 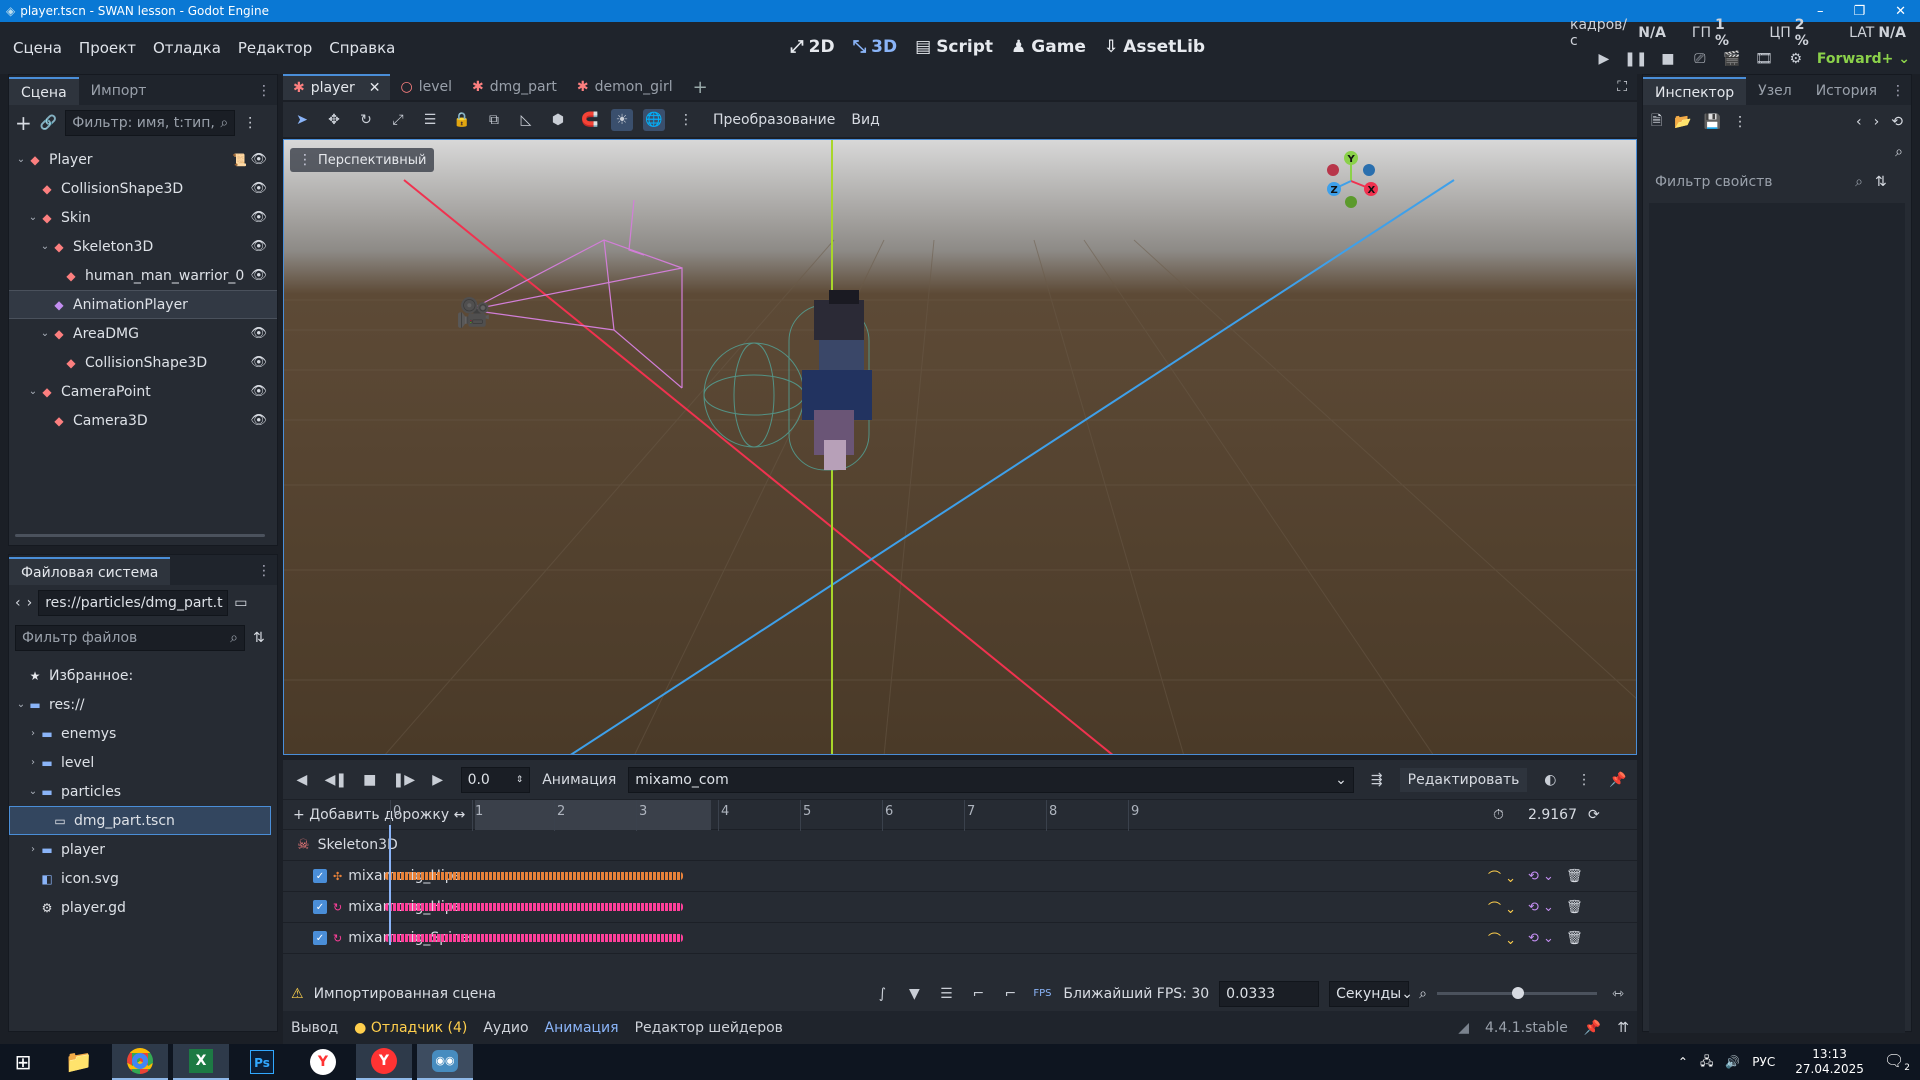 What do you see at coordinates (23, 1062) in the screenshot?
I see `start-button: ⊞` at bounding box center [23, 1062].